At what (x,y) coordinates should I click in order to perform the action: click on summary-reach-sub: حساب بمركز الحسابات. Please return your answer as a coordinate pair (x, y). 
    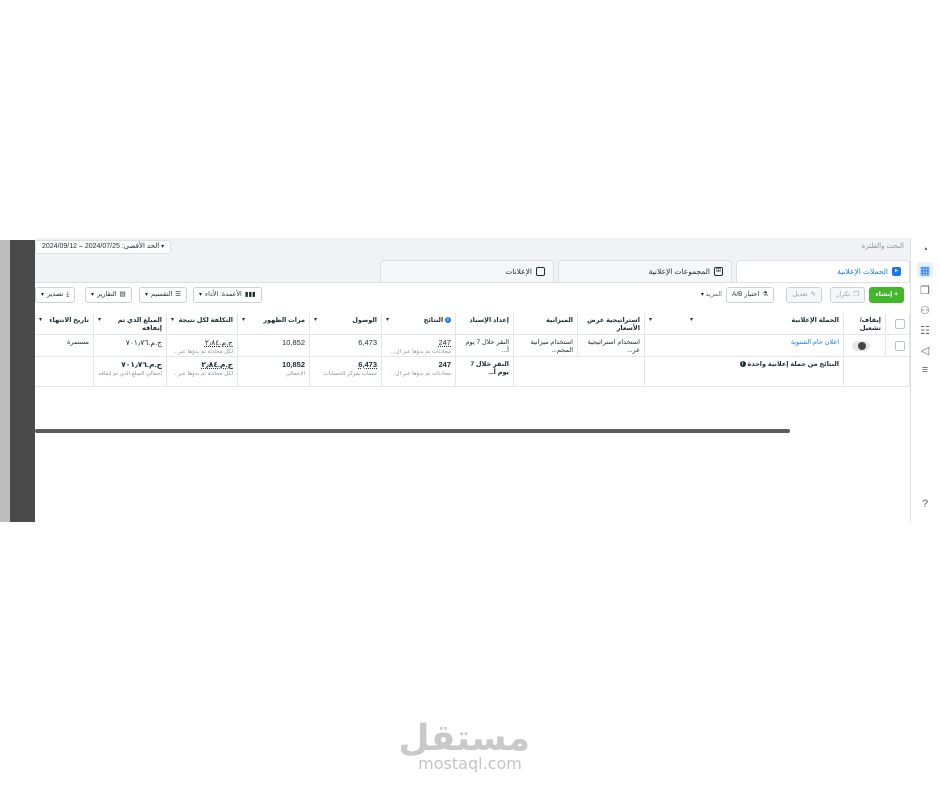
    Looking at the image, I should click on (350, 374).